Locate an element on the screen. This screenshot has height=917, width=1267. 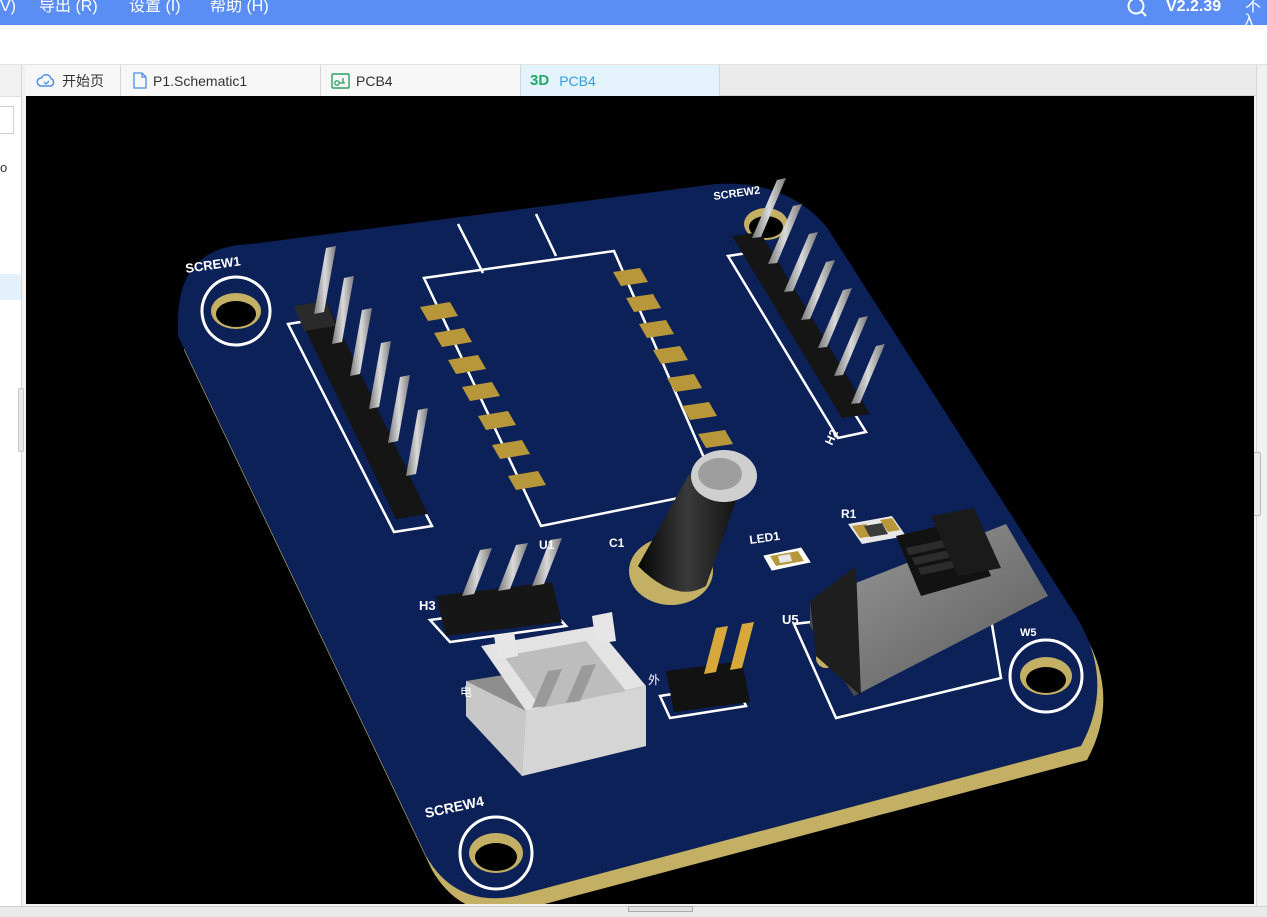
left-panel-selected-item is located at coordinates (10, 287).